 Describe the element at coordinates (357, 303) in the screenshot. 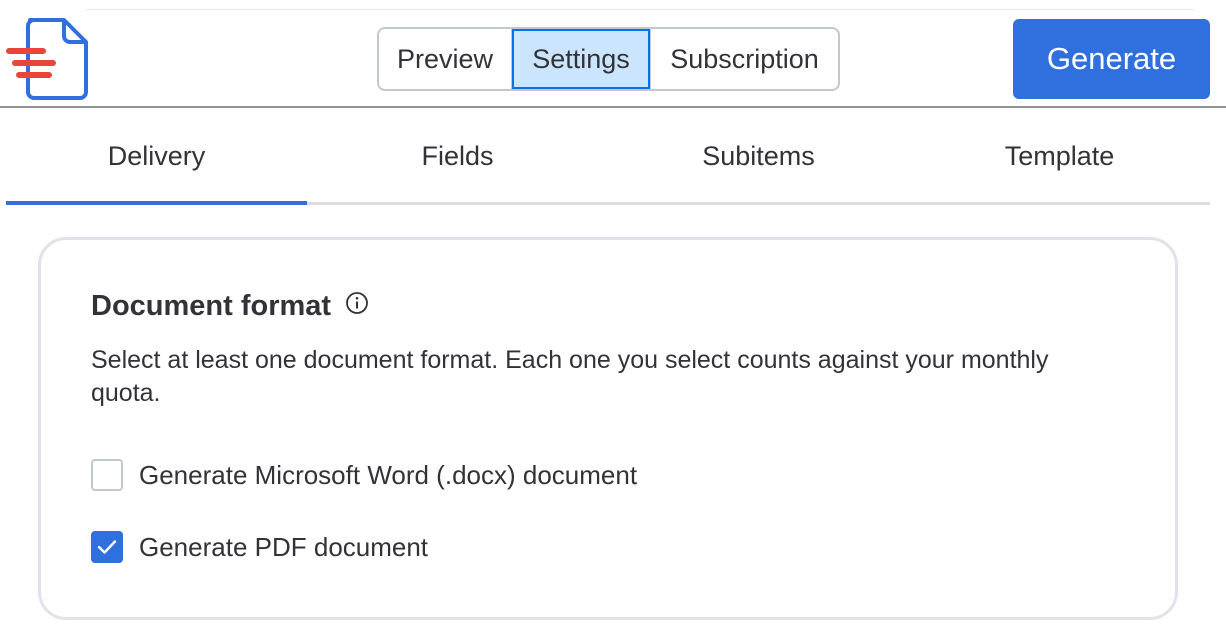

I see `info-icon` at that location.